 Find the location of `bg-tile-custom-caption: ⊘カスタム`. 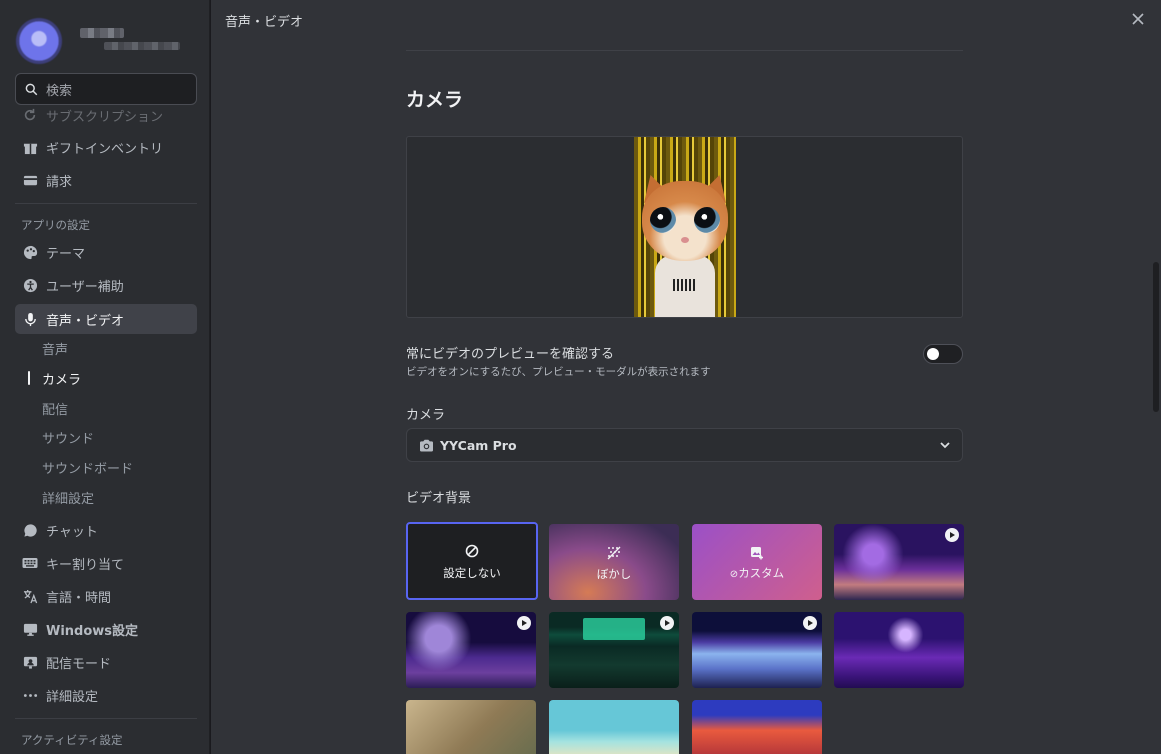

bg-tile-custom-caption: ⊘カスタム is located at coordinates (757, 573).